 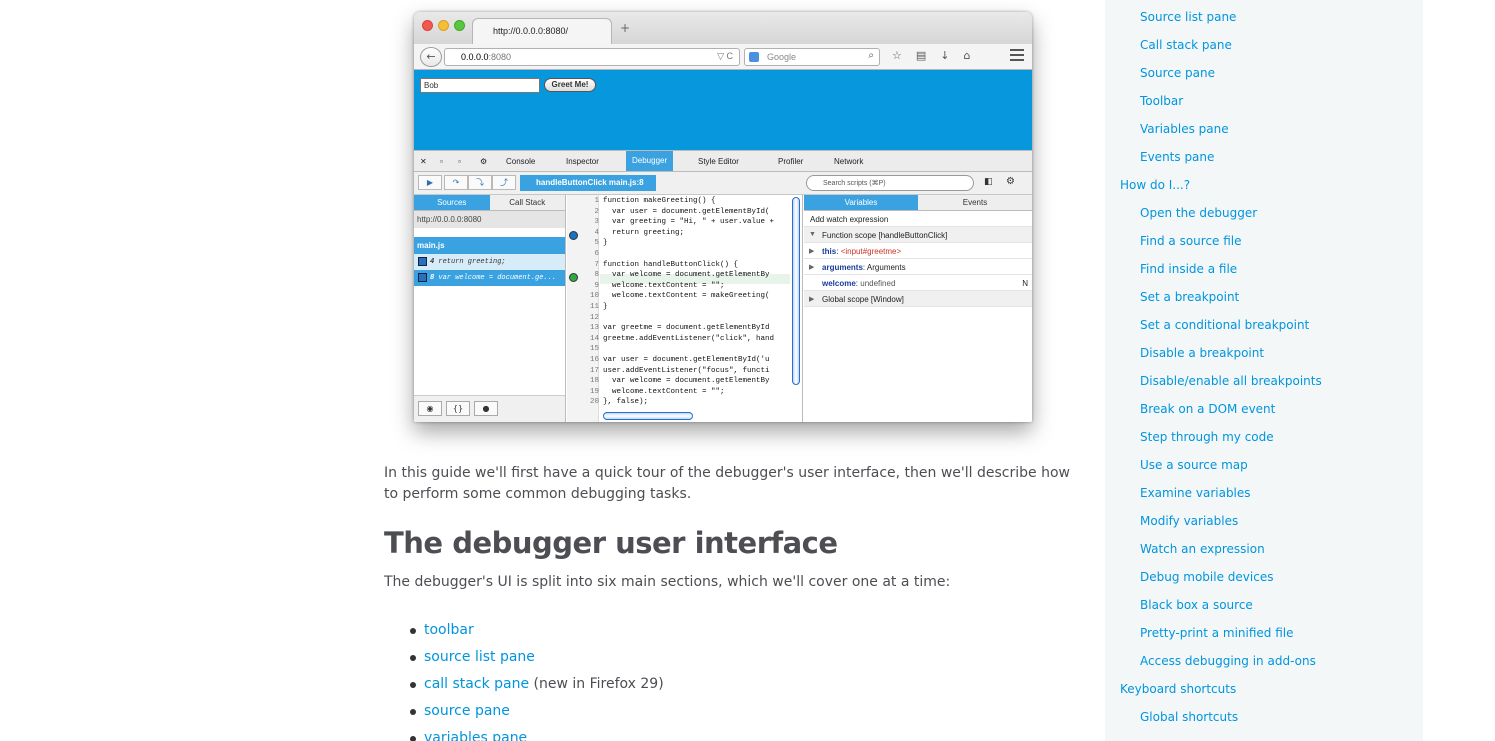 What do you see at coordinates (537, 630) in the screenshot?
I see `list-item: toolbar` at bounding box center [537, 630].